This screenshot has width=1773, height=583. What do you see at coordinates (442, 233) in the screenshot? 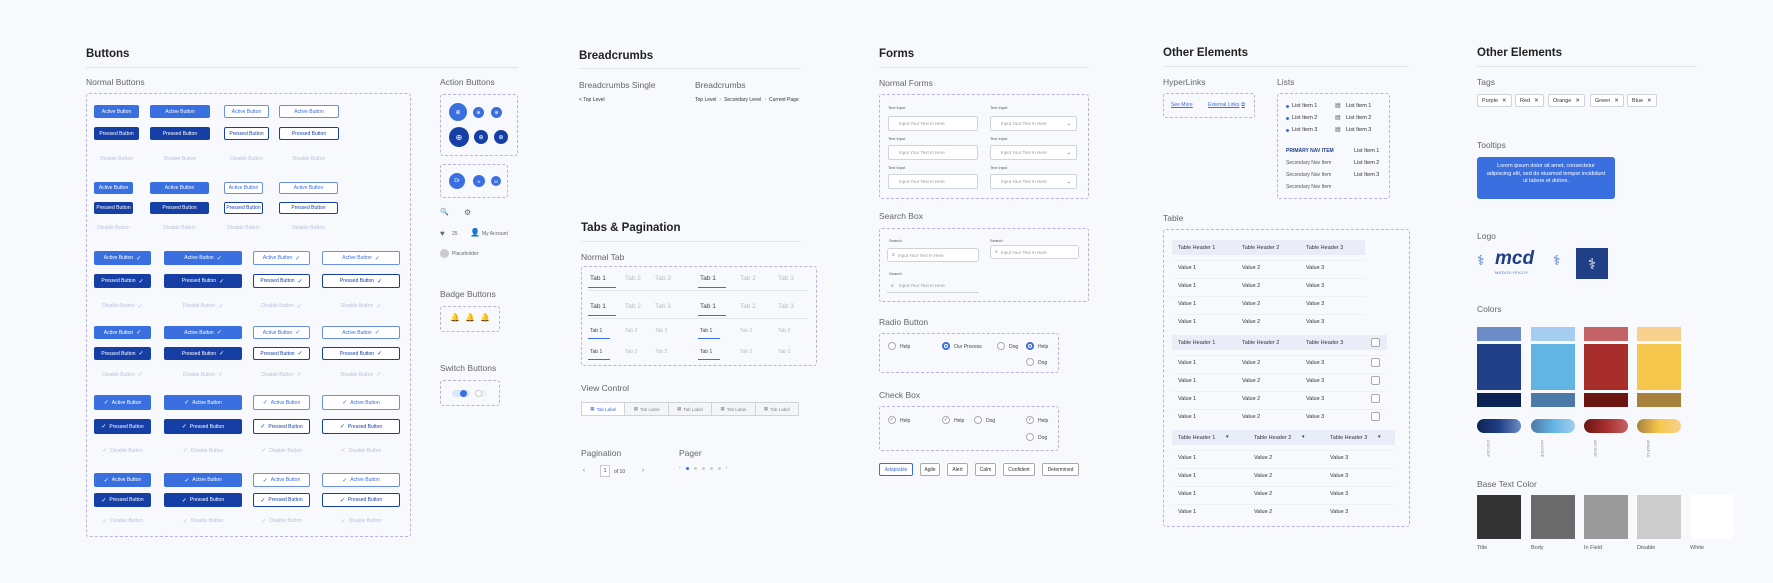
I see `heart-icon: ♥` at bounding box center [442, 233].